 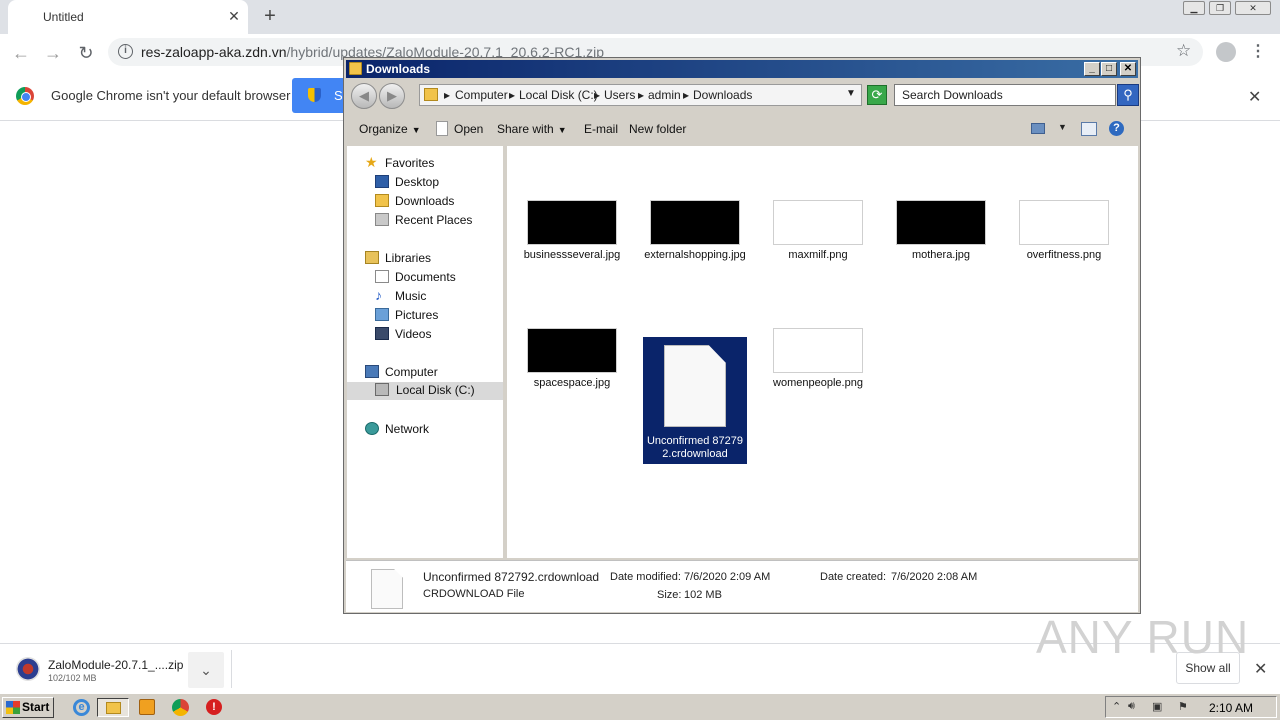 What do you see at coordinates (86, 53) in the screenshot?
I see `reload-icon: ↻` at bounding box center [86, 53].